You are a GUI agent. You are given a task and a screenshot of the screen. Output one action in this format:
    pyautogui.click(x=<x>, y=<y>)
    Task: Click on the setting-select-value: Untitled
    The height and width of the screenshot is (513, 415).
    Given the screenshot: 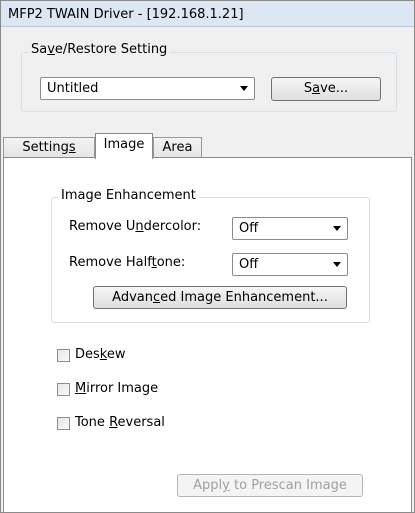 What is the action you would take?
    pyautogui.click(x=73, y=88)
    